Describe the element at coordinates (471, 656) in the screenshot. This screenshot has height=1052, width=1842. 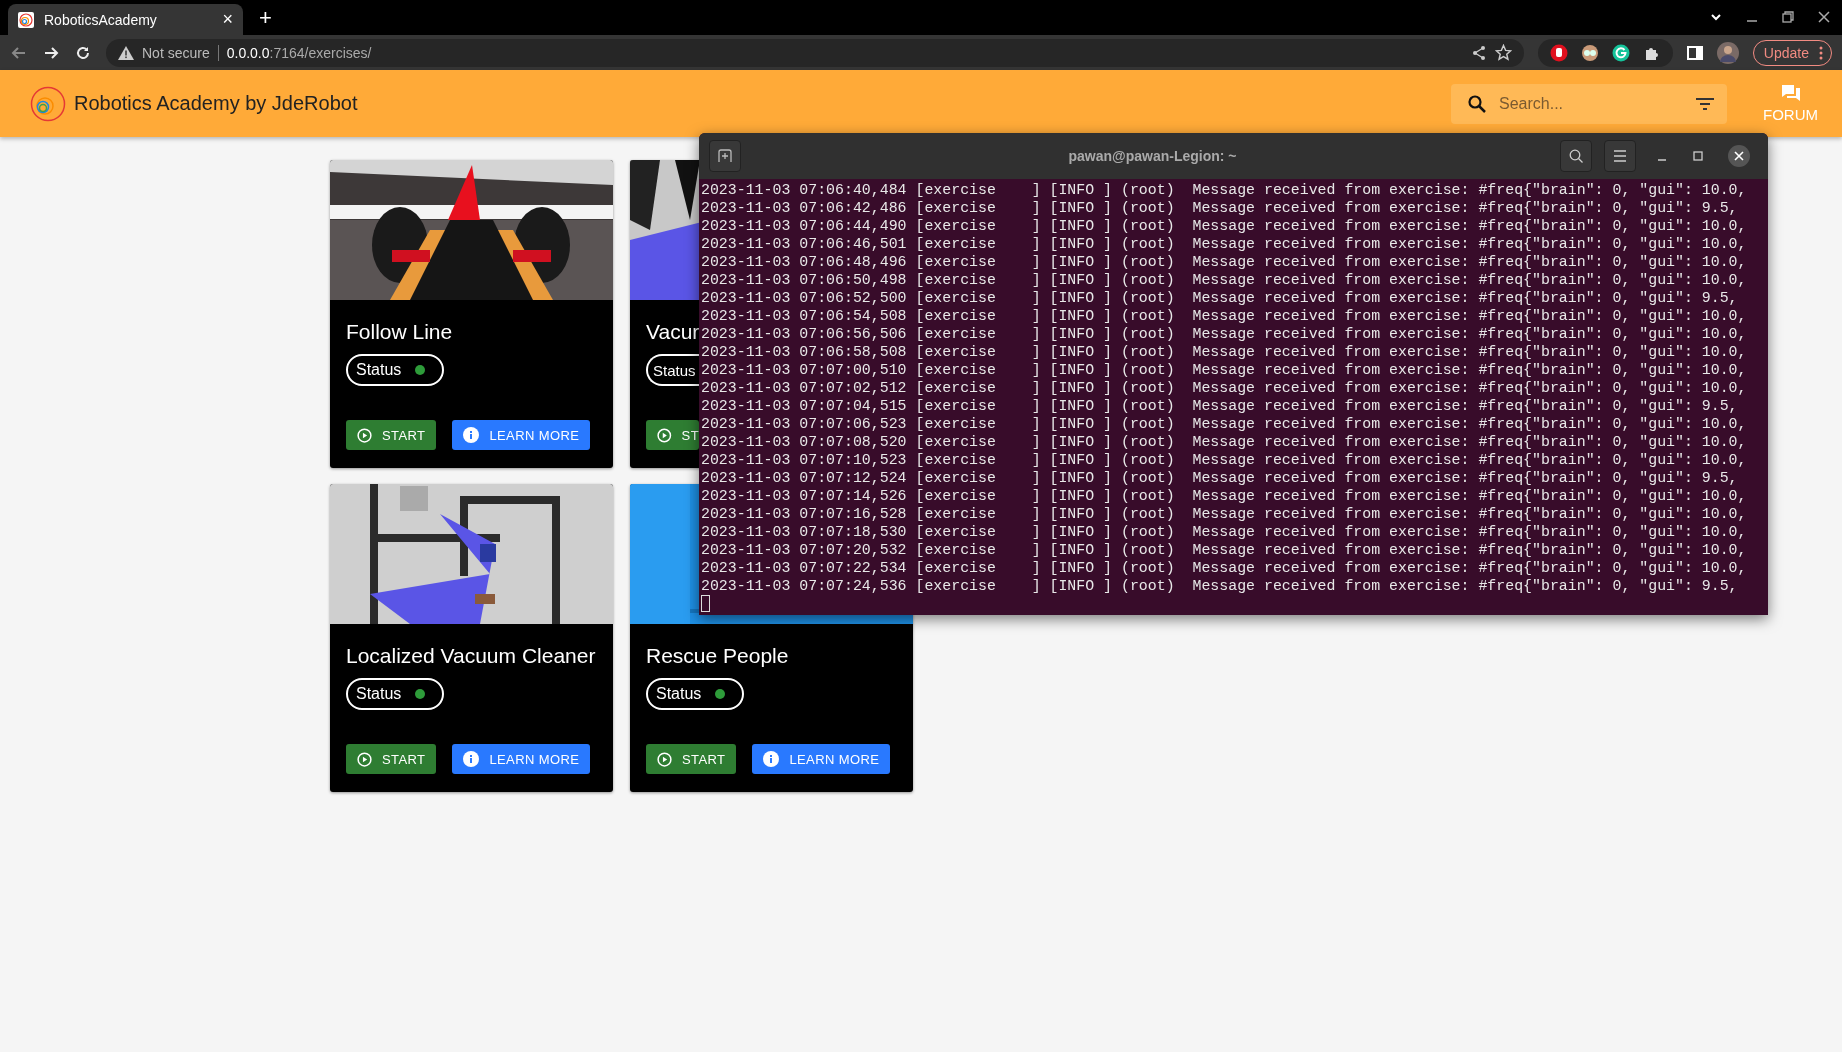
I see `exercise-title: Localized Vacuum Cleaner` at that location.